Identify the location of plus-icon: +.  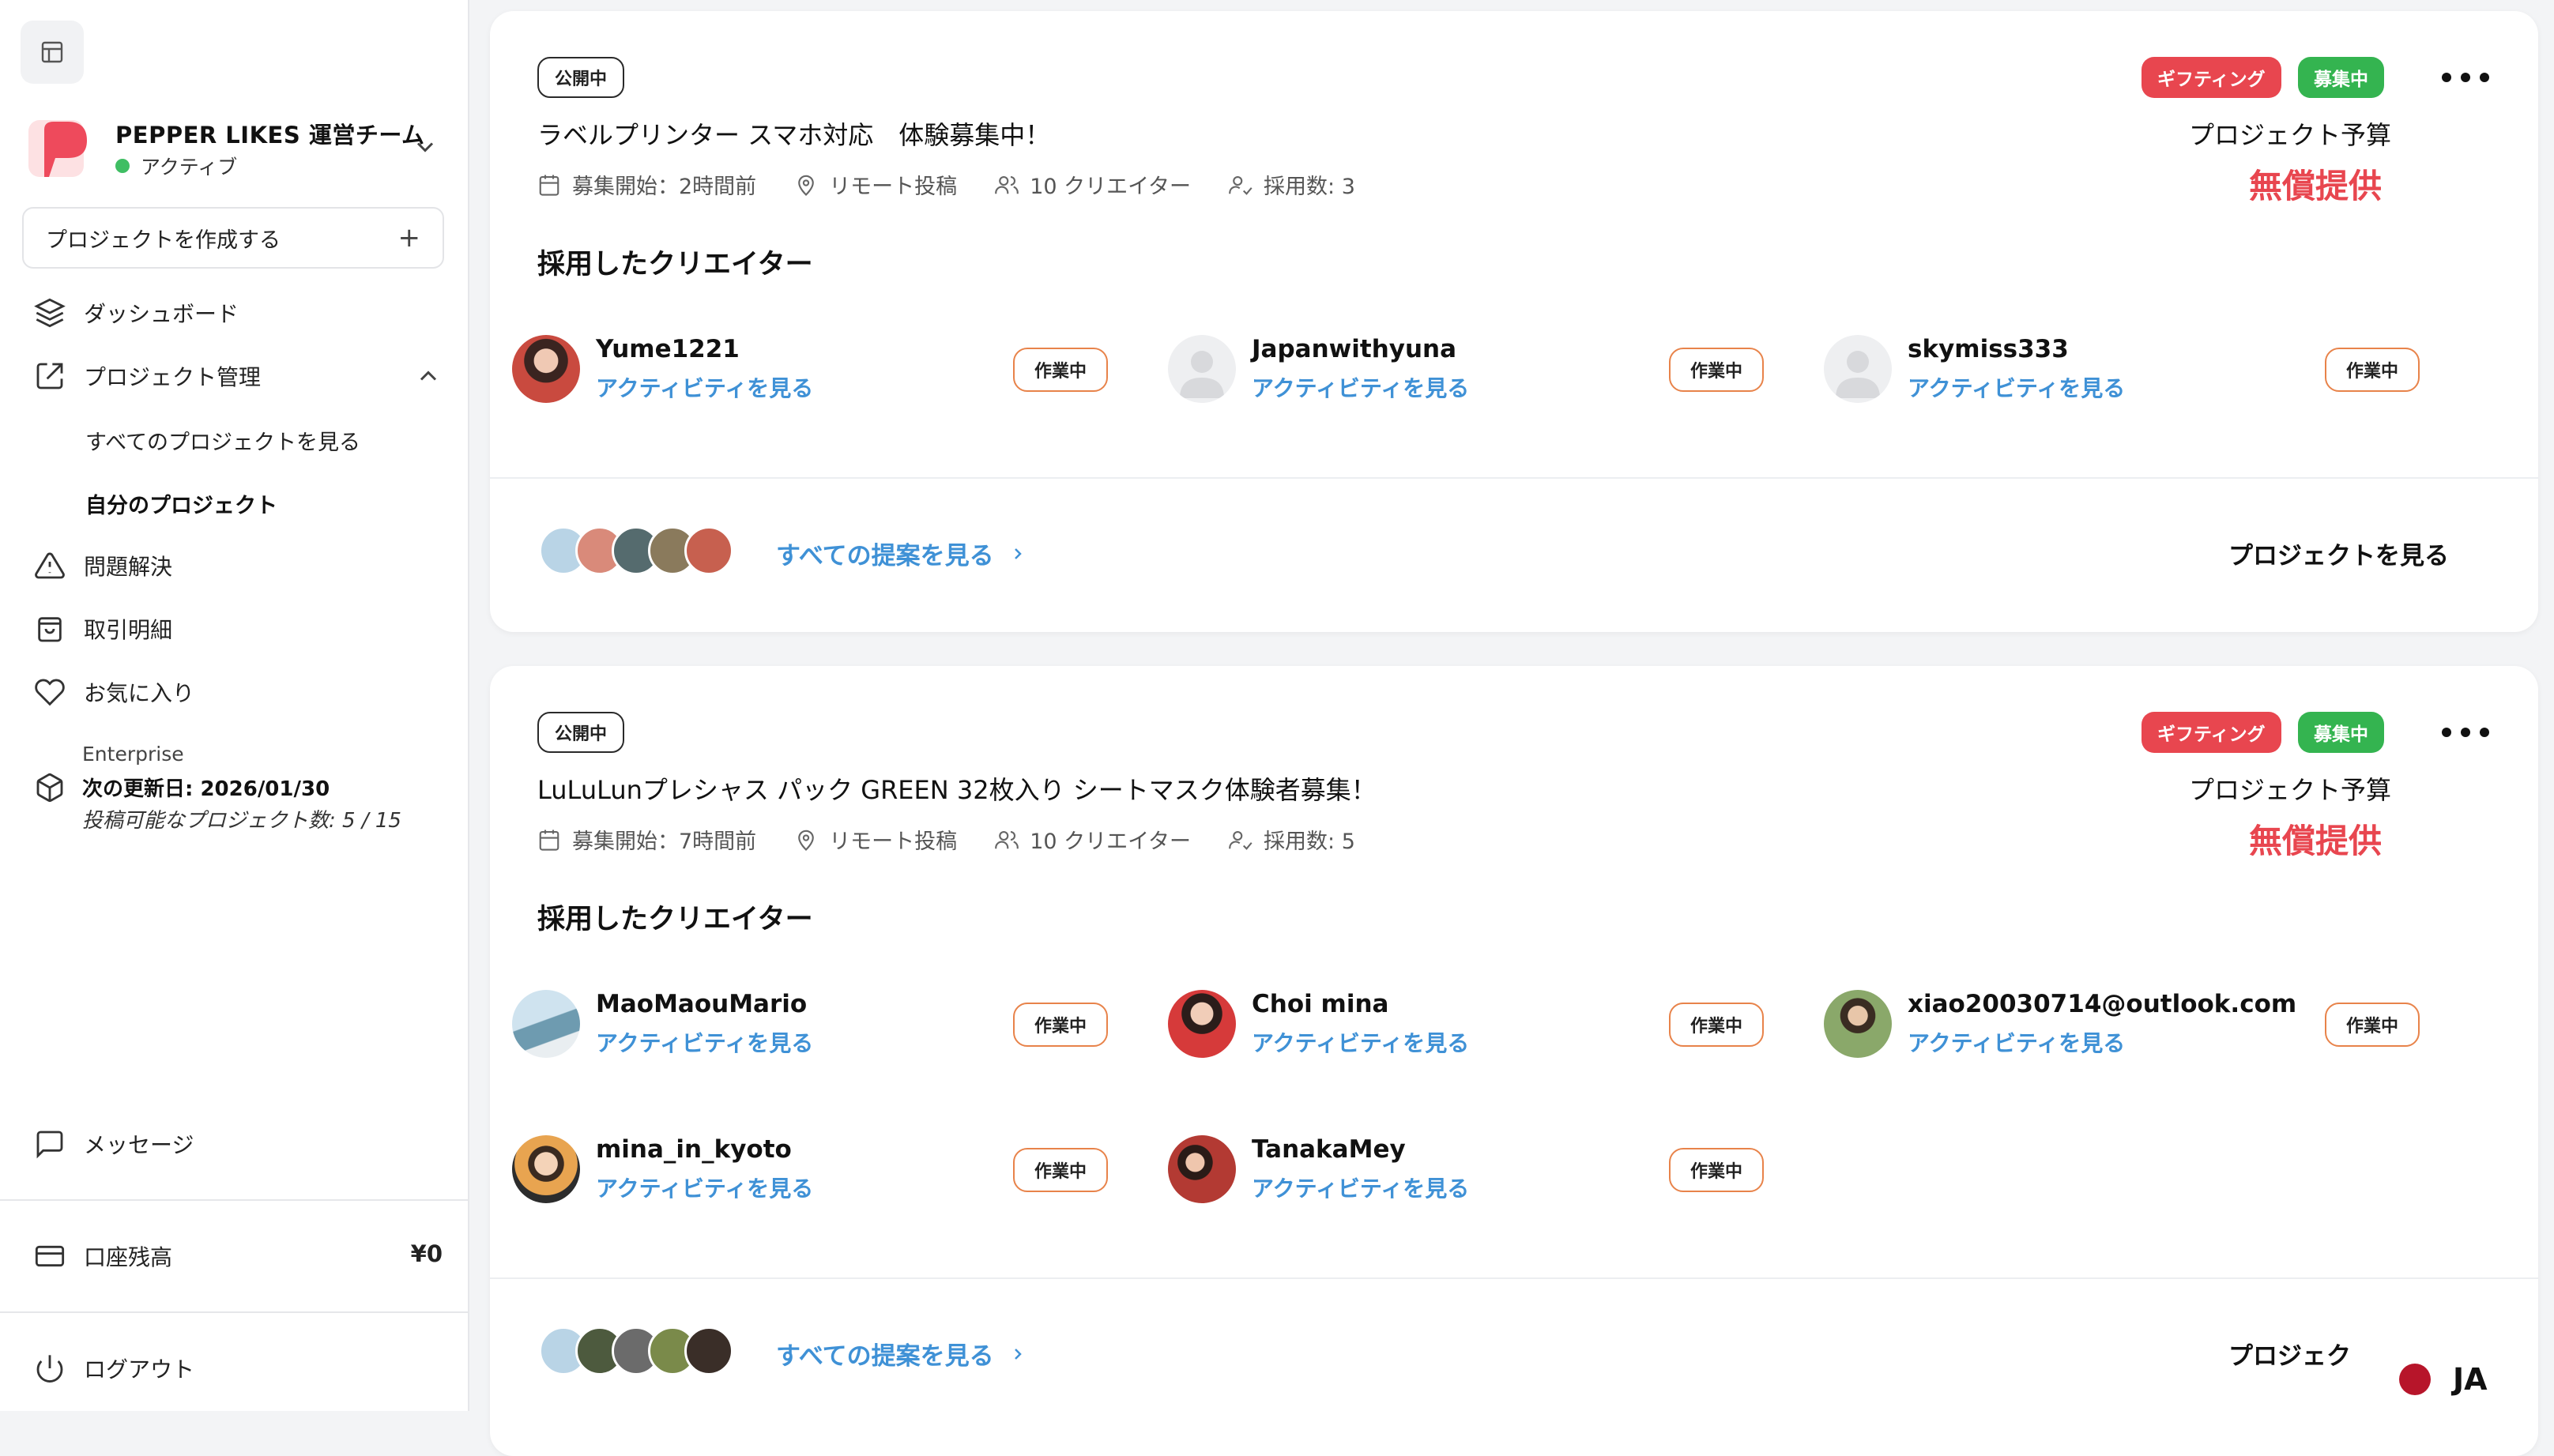
(409, 238).